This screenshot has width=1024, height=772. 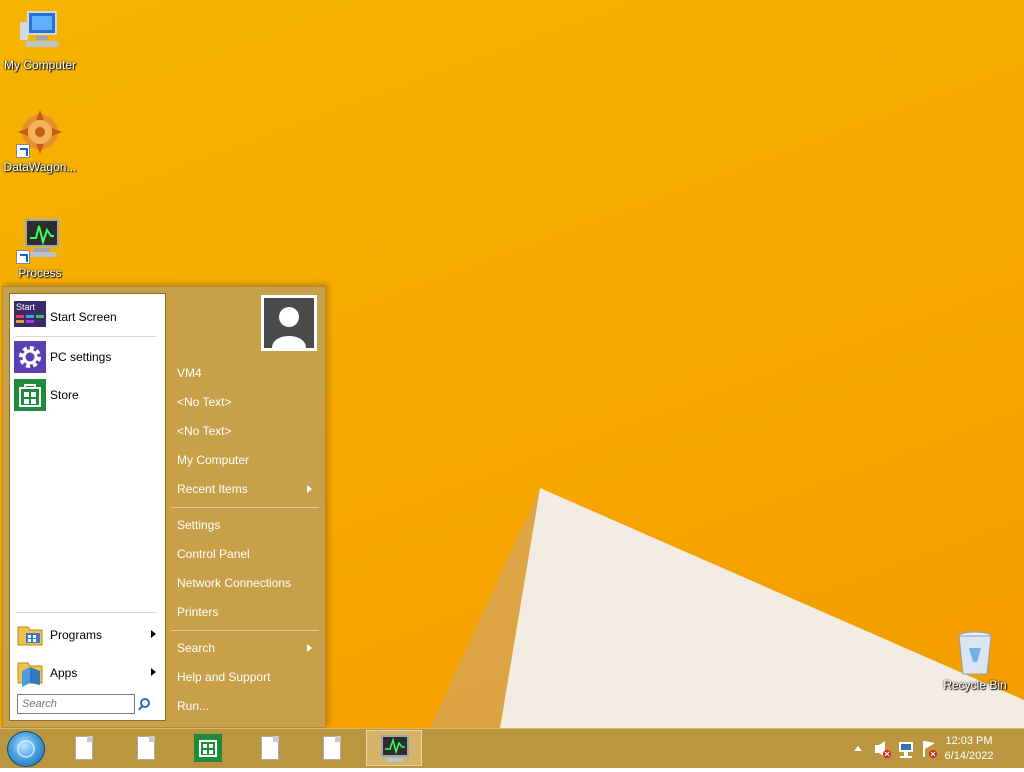 I want to click on no-text-item-1: <No Text>, so click(x=204, y=402).